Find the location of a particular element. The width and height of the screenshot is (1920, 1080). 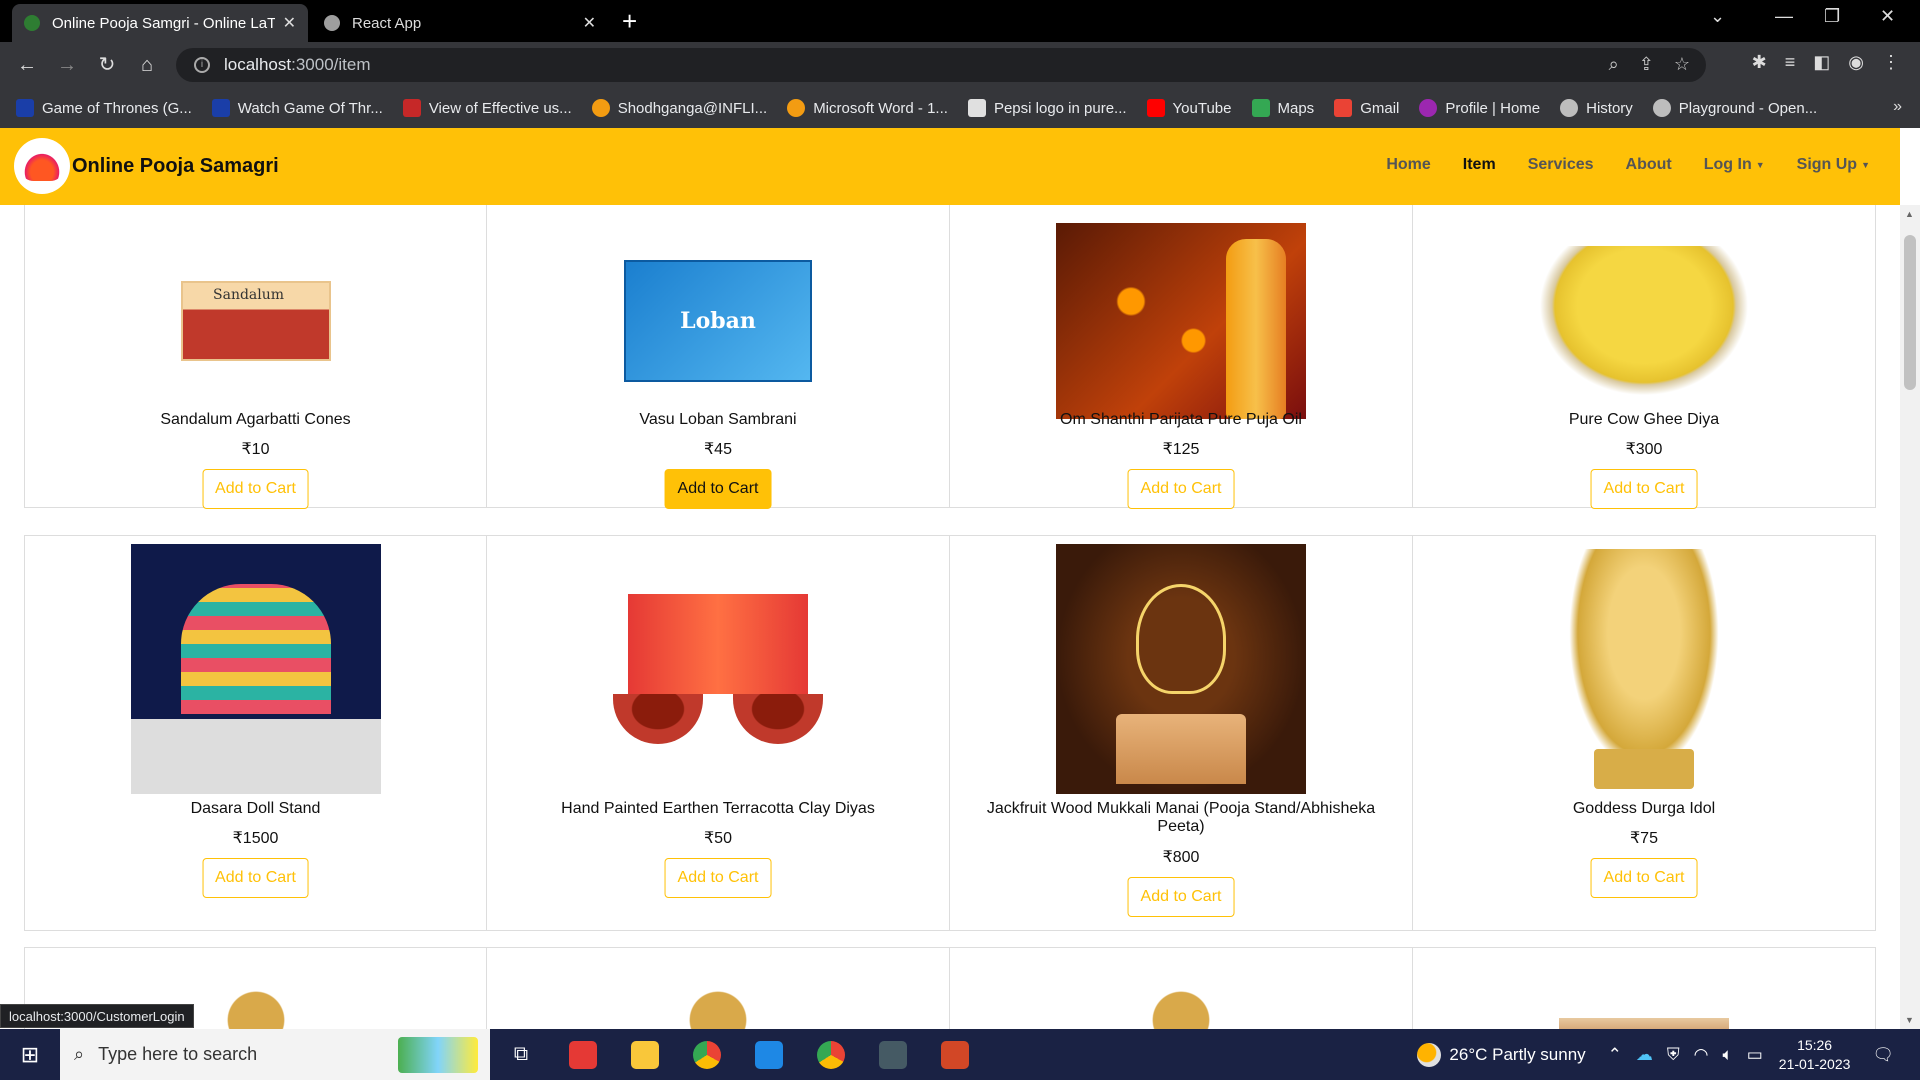

site-logo is located at coordinates (42, 166).